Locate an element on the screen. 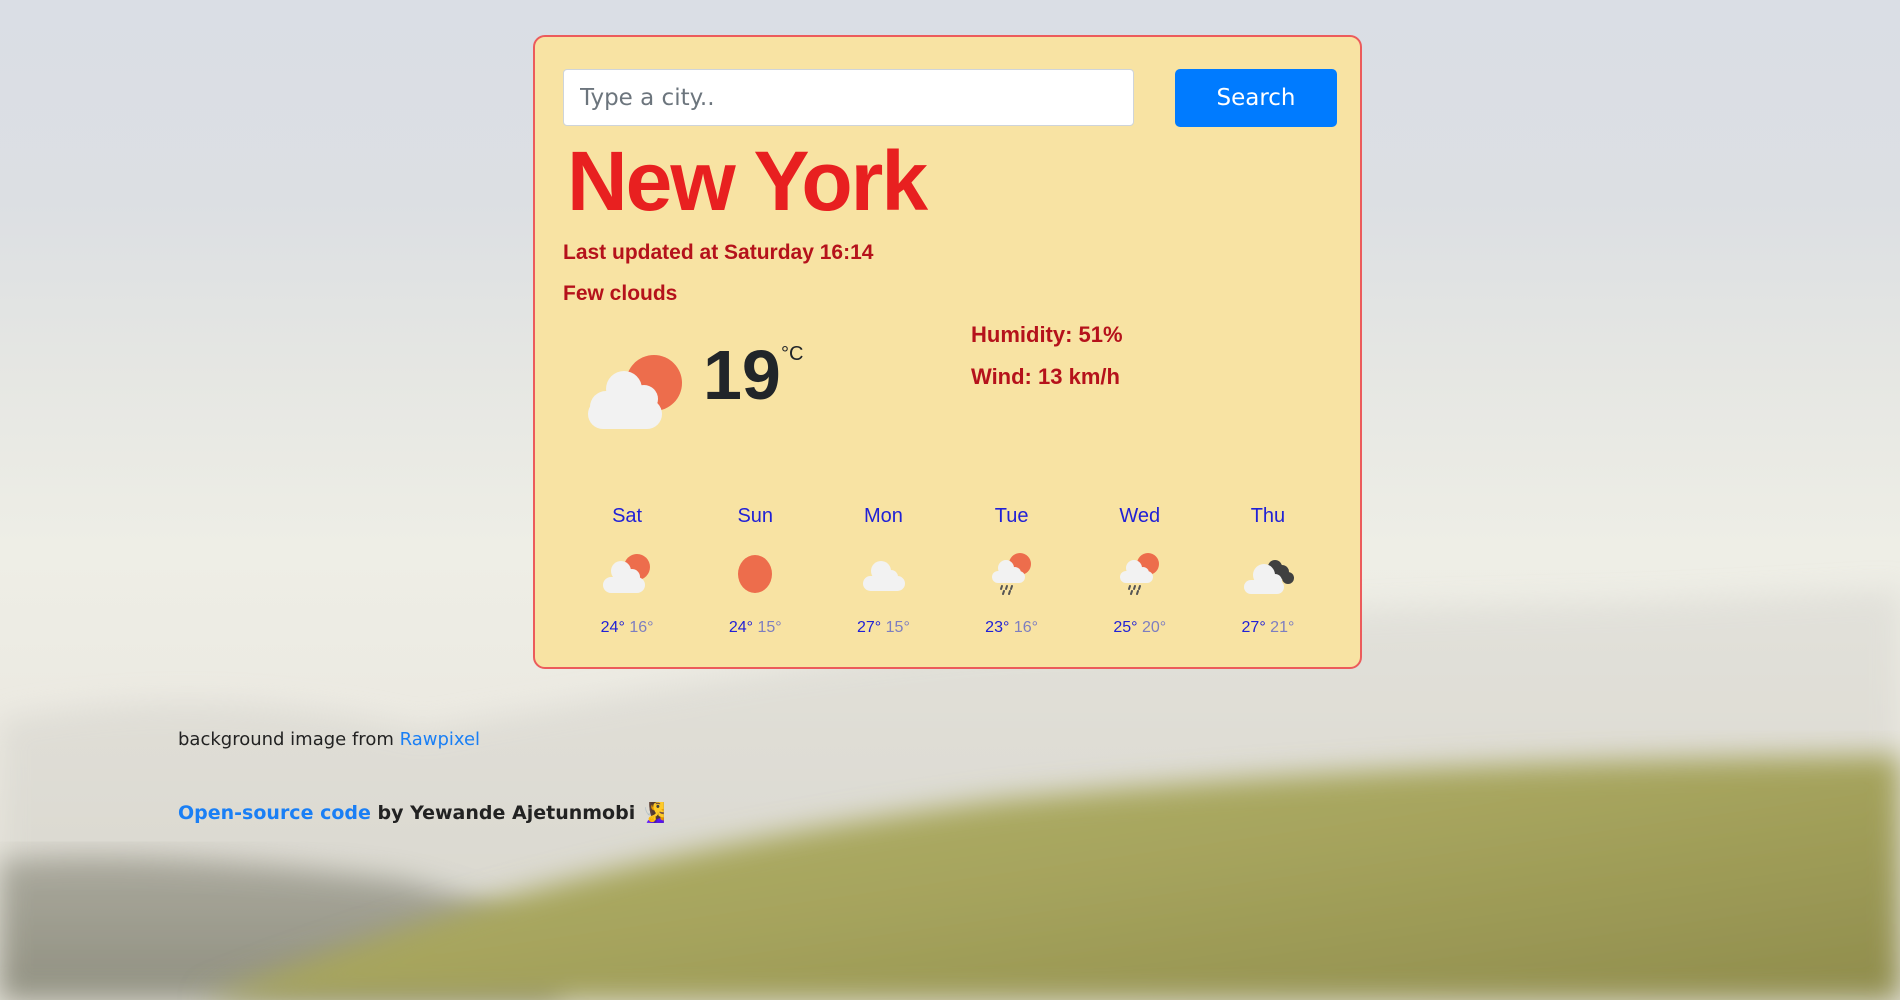 The image size is (1900, 1000). forecast-day: Sun 24° 15° is located at coordinates (755, 571).